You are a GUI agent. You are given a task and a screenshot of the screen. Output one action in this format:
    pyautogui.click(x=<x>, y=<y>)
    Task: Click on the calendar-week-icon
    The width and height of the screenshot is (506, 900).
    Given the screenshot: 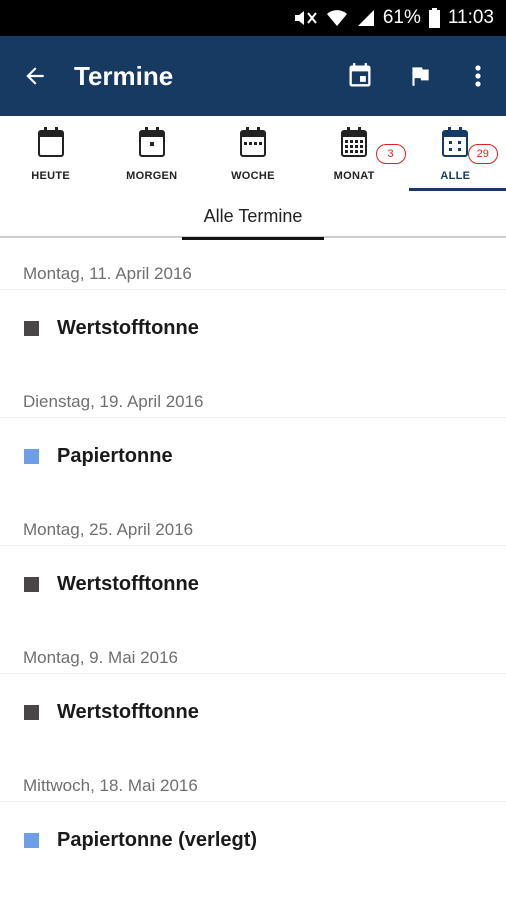 What is the action you would take?
    pyautogui.click(x=252, y=142)
    